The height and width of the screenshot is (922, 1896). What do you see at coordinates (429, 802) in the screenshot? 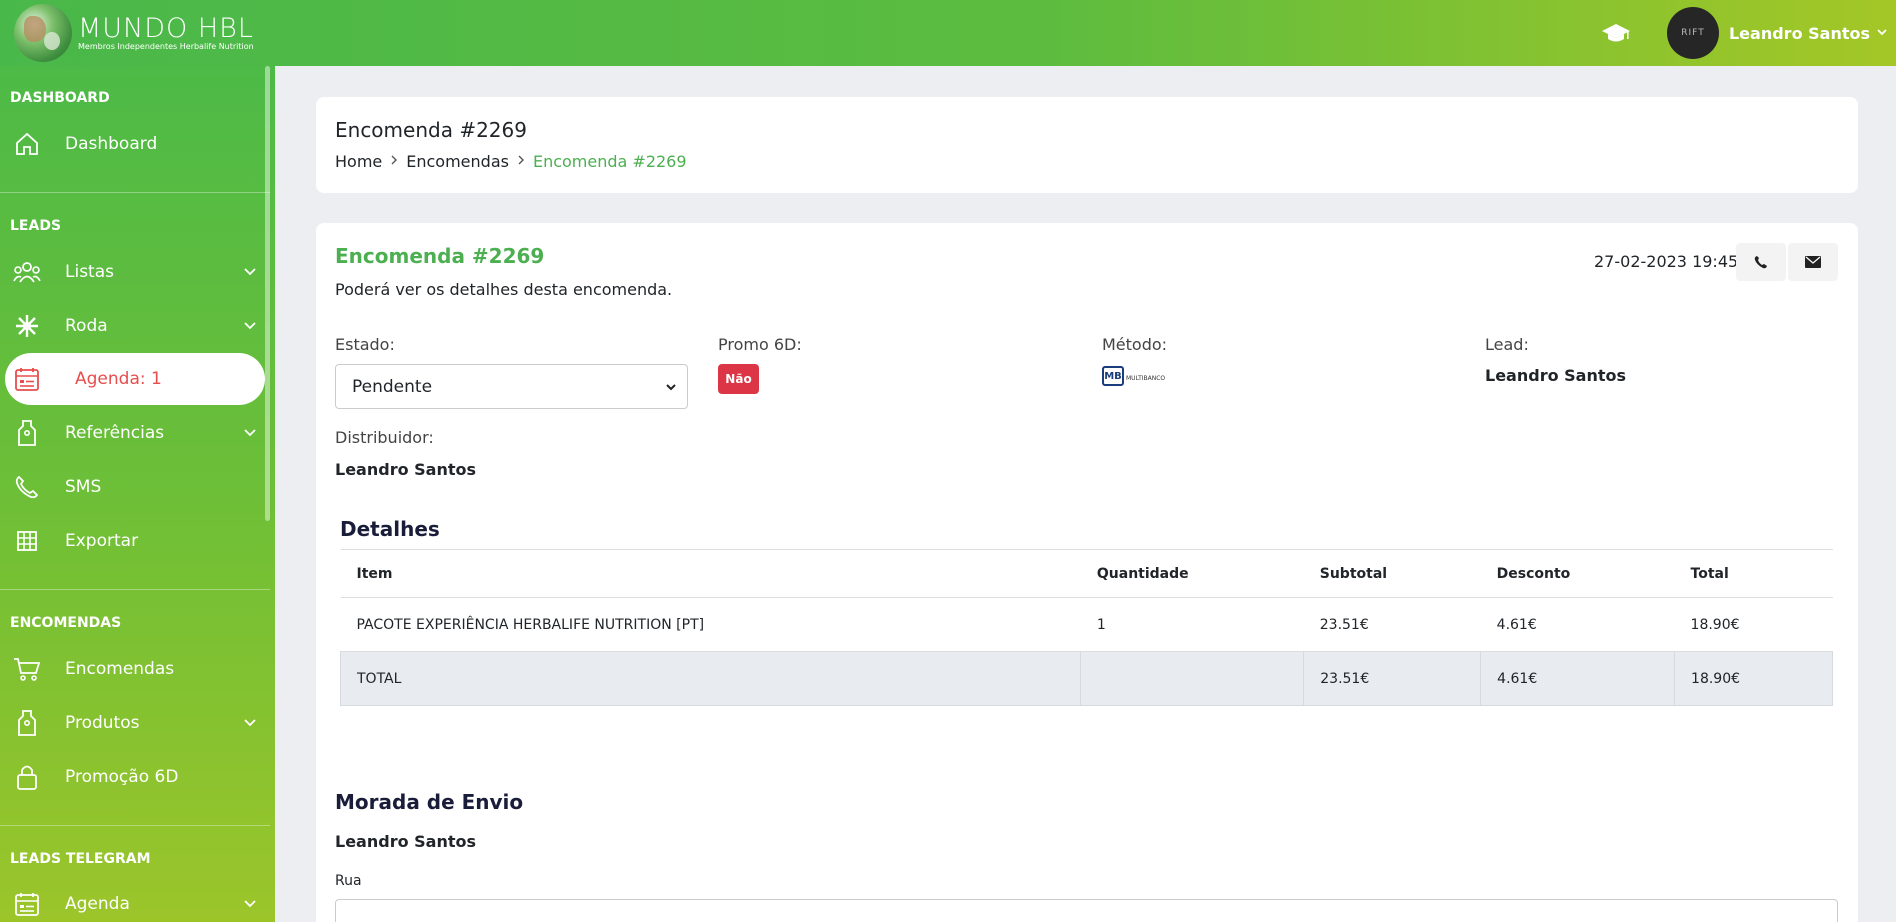
I see `shipping-title: Morada de Envio` at bounding box center [429, 802].